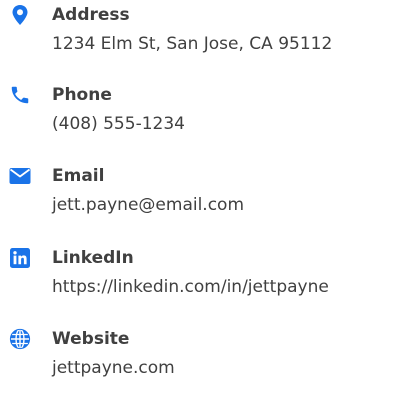 This screenshot has height=394, width=407. Describe the element at coordinates (192, 44) in the screenshot. I see `contact-value-address: 1234 Elm St, San Jose, CA 95112` at that location.